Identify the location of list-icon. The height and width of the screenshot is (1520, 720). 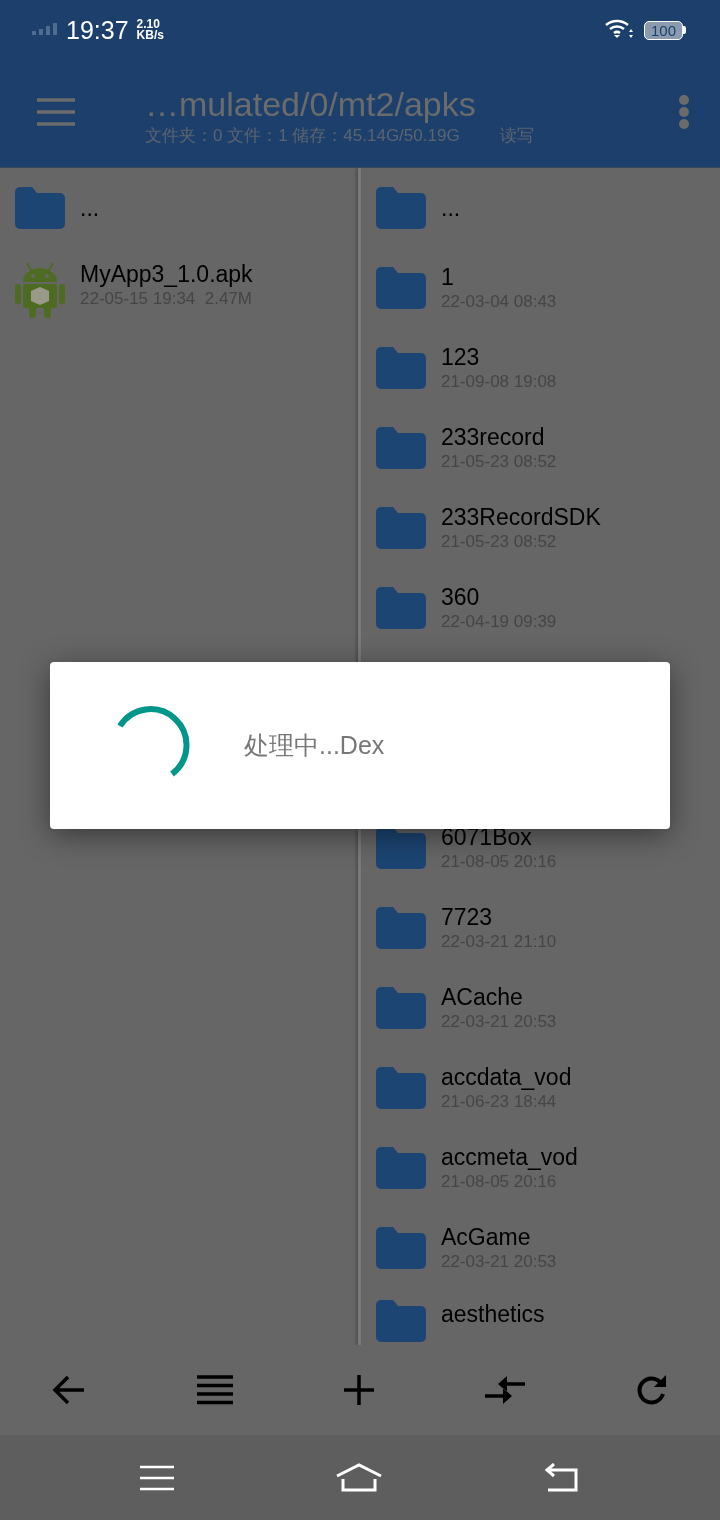
(215, 1390).